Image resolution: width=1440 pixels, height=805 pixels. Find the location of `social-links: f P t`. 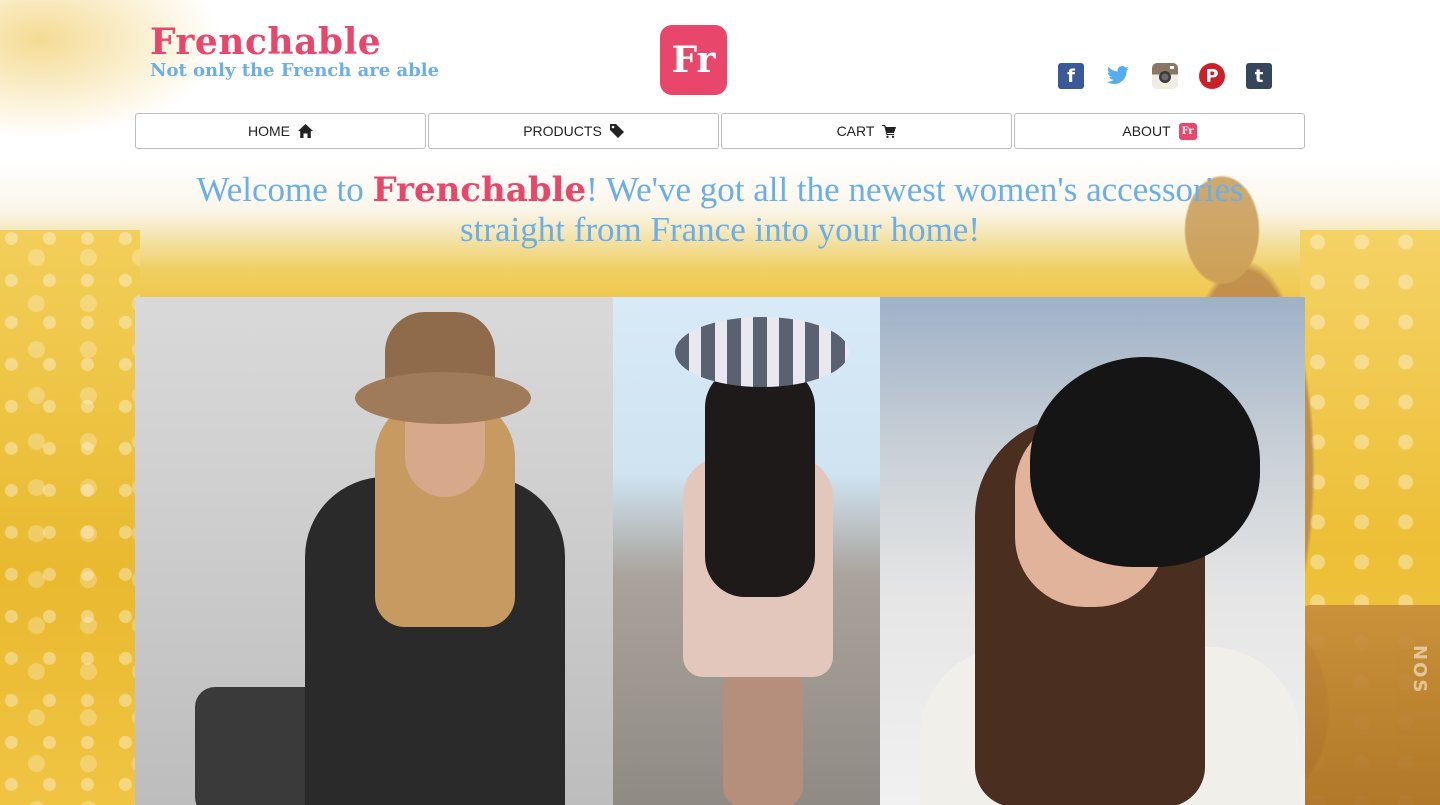

social-links: f P t is located at coordinates (1165, 76).